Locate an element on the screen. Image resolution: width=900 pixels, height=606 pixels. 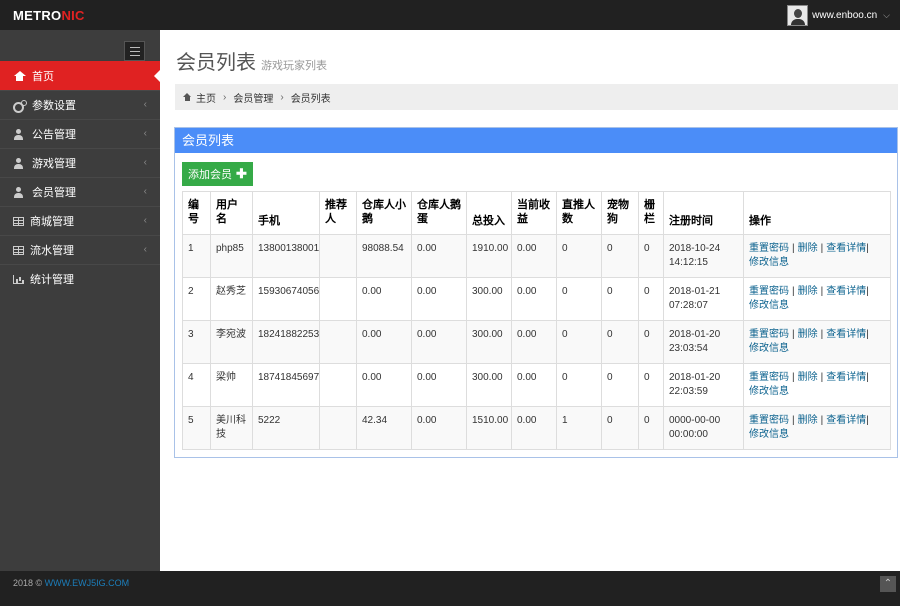
sidebar-item-statistics: 统计管理 is located at coordinates (80, 278).